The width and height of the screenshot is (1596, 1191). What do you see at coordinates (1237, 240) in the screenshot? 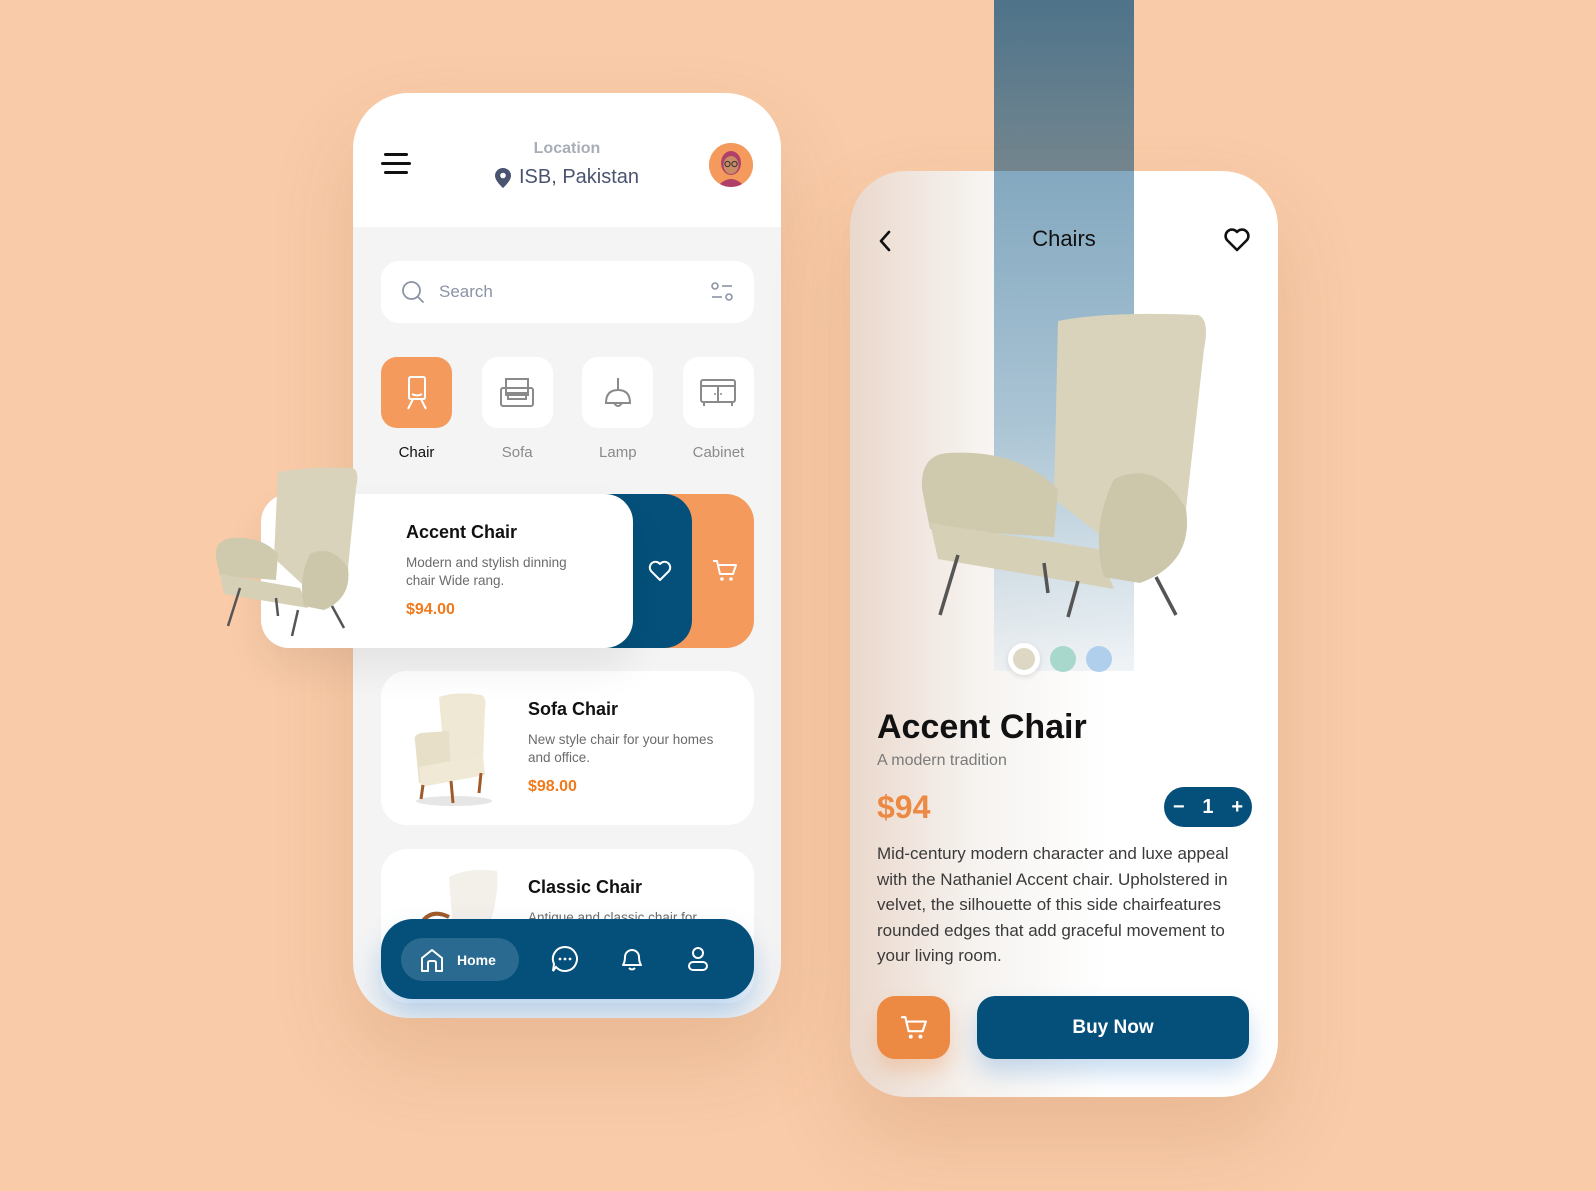
I see `favorite-icon` at bounding box center [1237, 240].